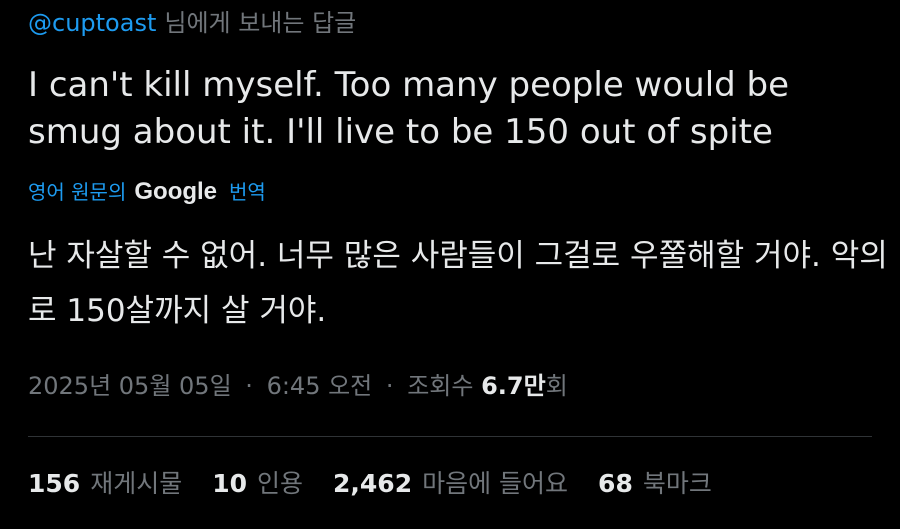  I want to click on views-suffix: 회, so click(556, 386).